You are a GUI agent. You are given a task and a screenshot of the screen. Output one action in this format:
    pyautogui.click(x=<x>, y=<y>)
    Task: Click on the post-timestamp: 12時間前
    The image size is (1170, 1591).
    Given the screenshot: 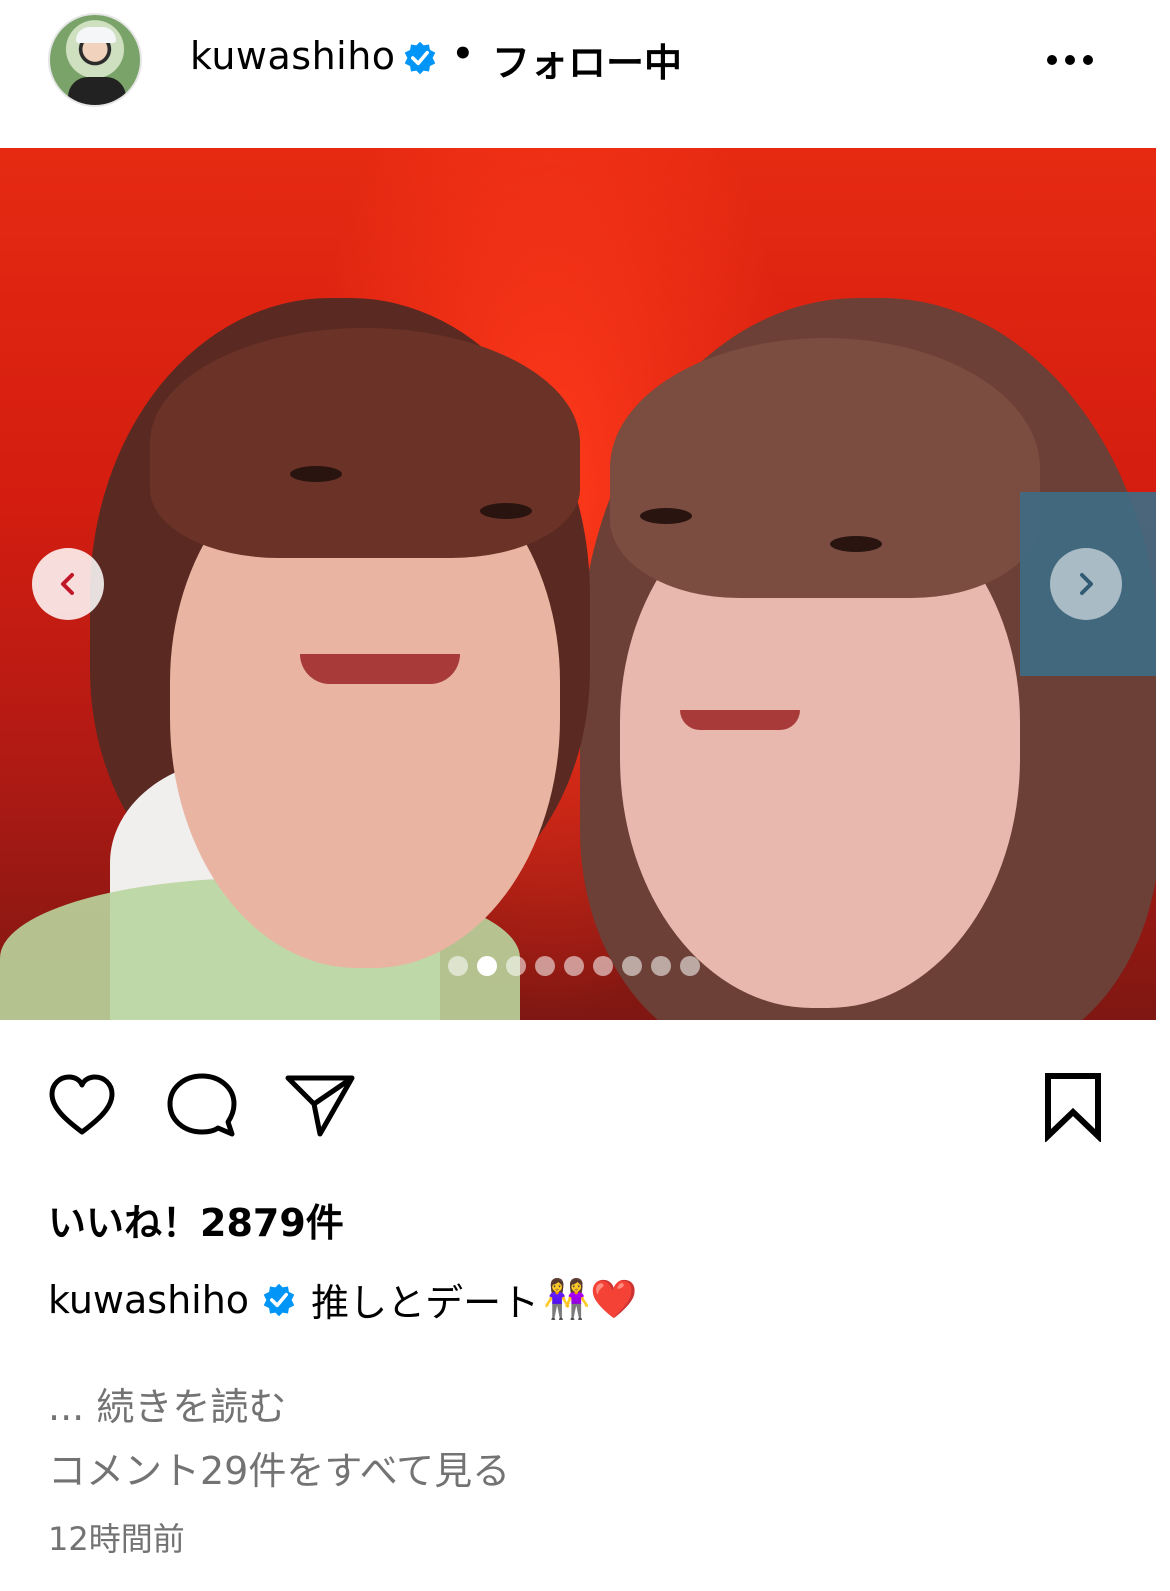 What is the action you would take?
    pyautogui.click(x=116, y=1539)
    